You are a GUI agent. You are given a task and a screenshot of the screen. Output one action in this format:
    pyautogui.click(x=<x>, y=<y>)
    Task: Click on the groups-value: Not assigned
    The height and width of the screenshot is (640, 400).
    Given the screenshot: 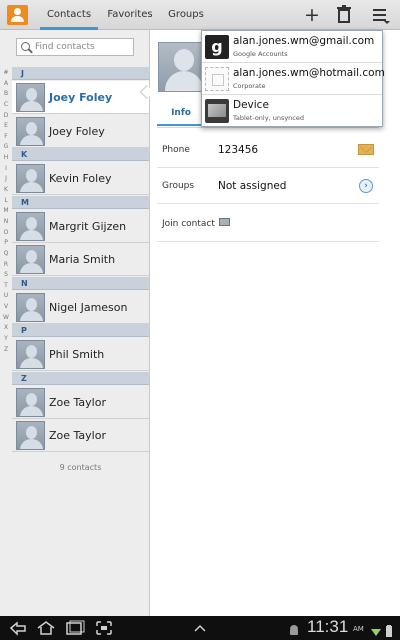 What is the action you would take?
    pyautogui.click(x=252, y=186)
    